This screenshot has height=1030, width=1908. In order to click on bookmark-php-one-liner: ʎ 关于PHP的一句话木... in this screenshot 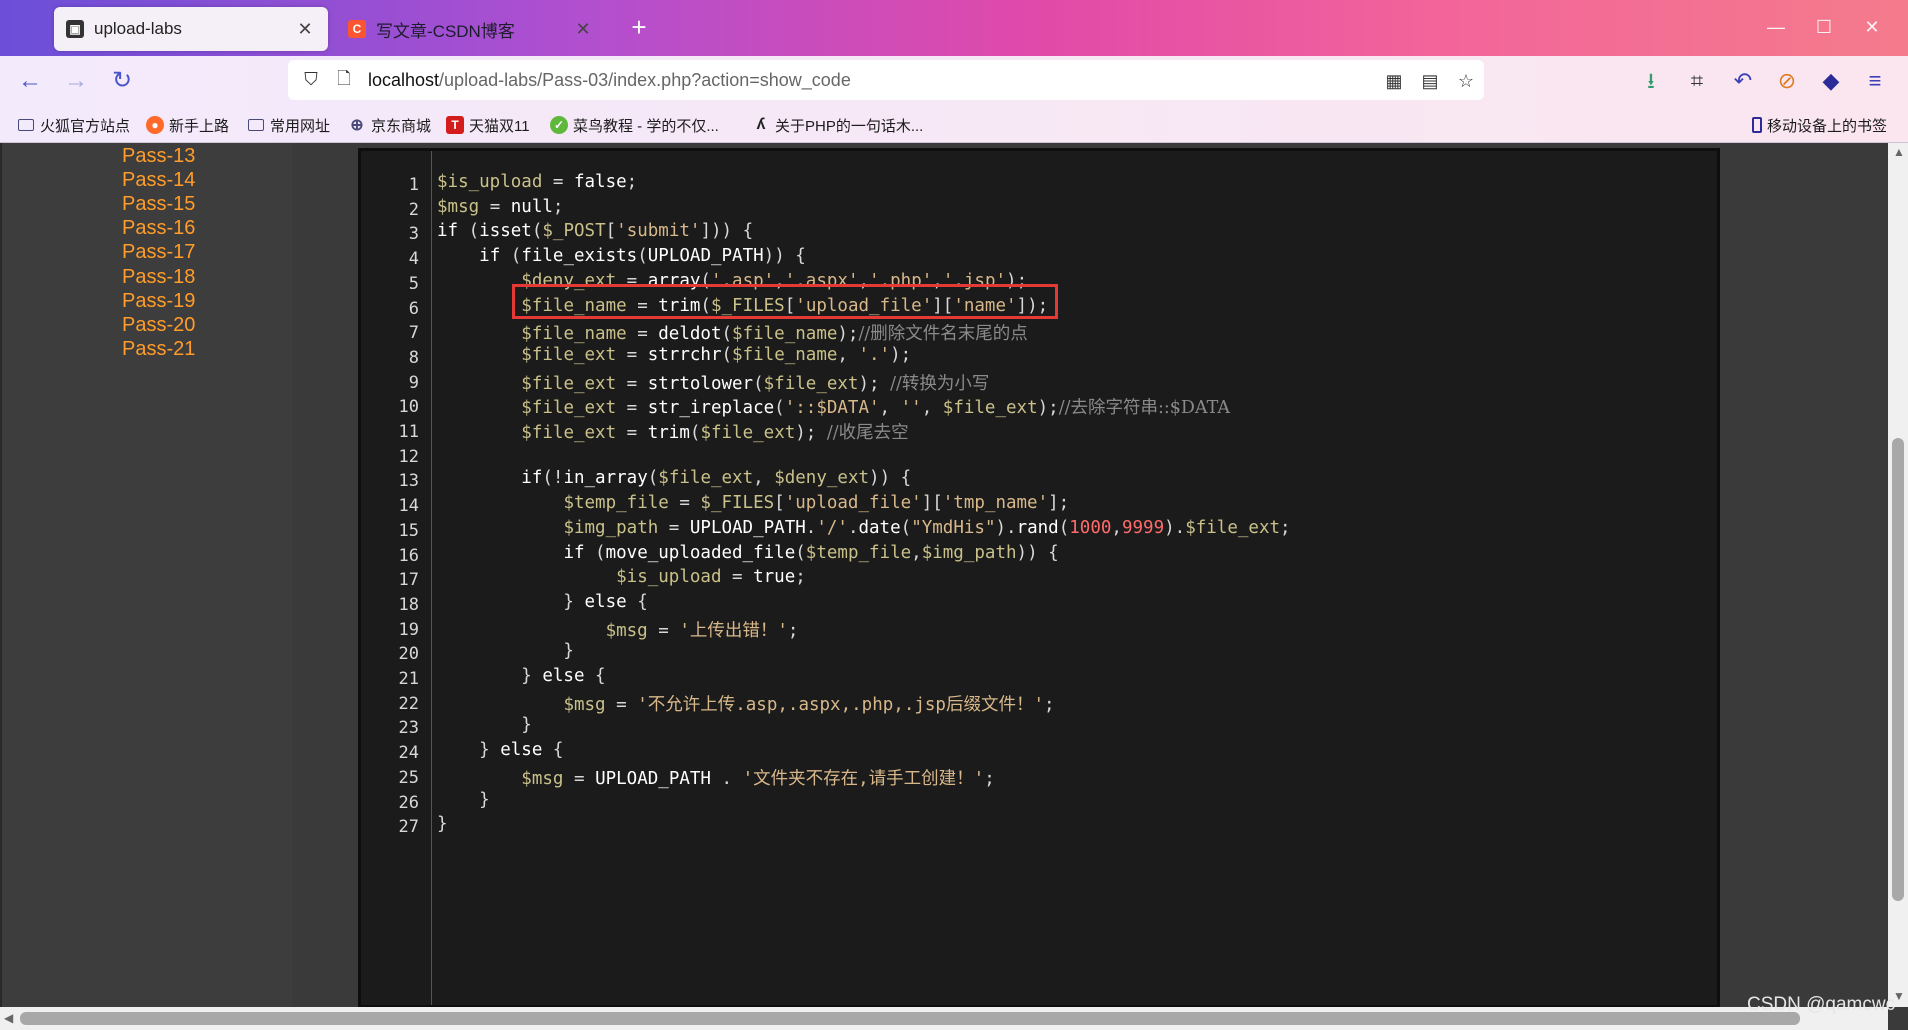, I will do `click(838, 125)`.